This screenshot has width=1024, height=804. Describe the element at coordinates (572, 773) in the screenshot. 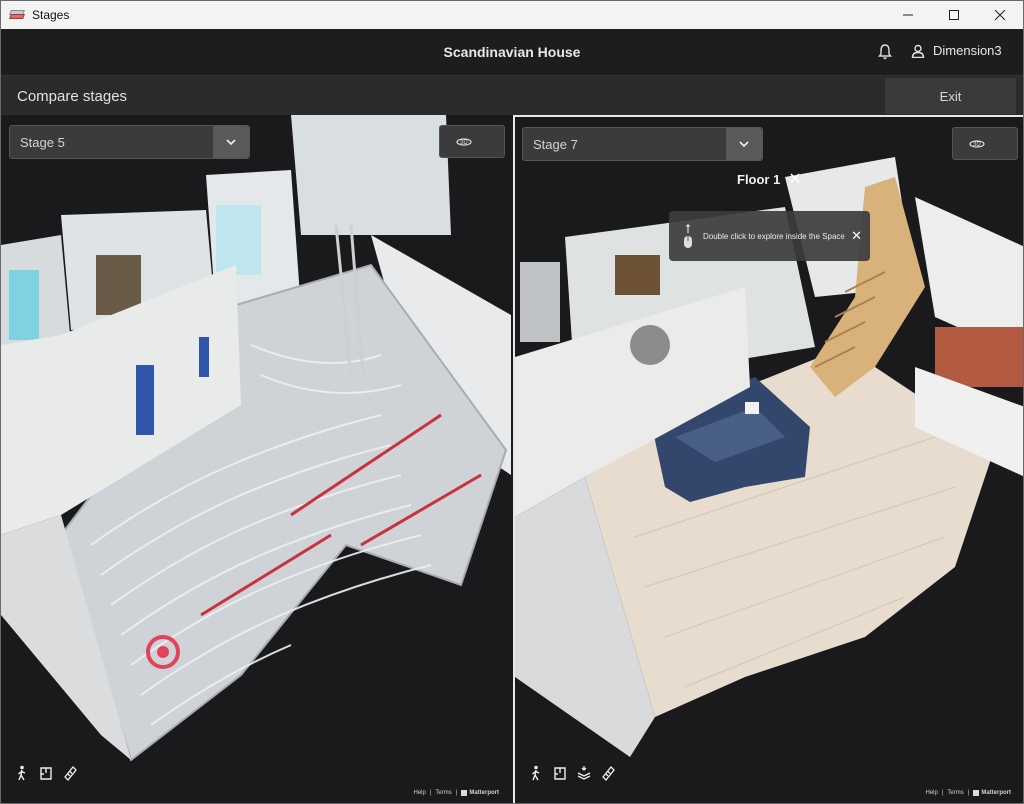

I see `right-toolbar` at that location.